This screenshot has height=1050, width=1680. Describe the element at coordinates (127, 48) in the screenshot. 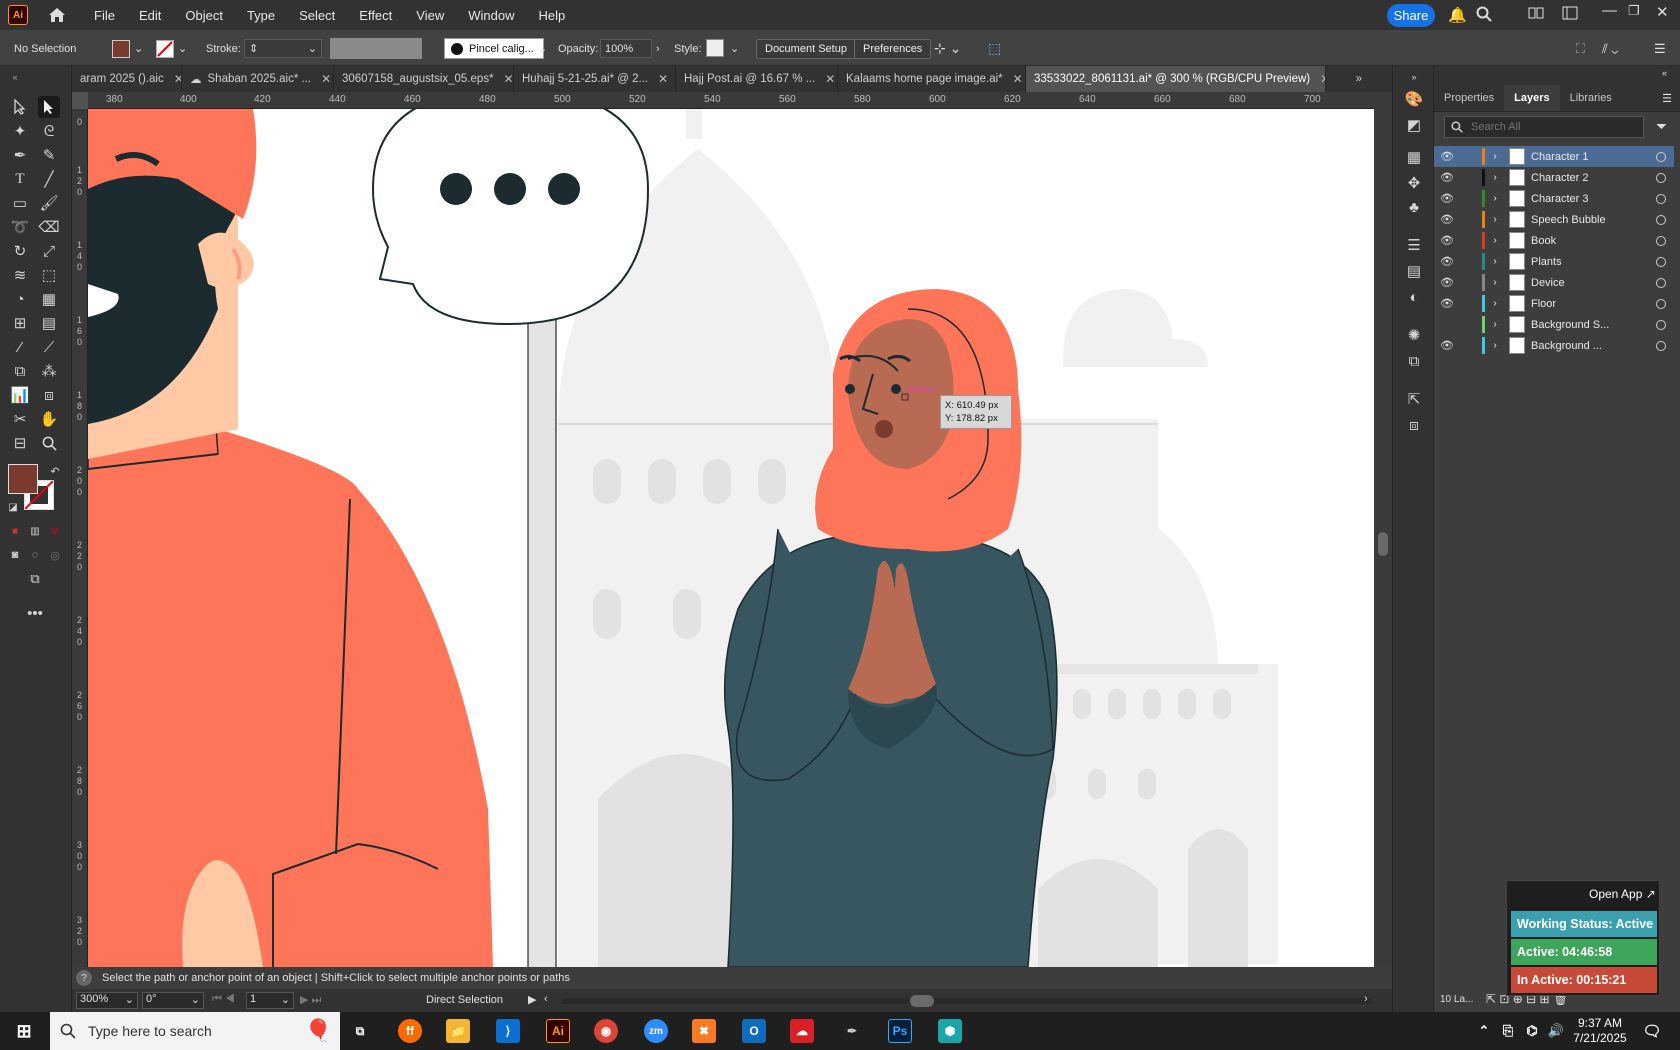

I see `fill-swatch: ⌄` at that location.